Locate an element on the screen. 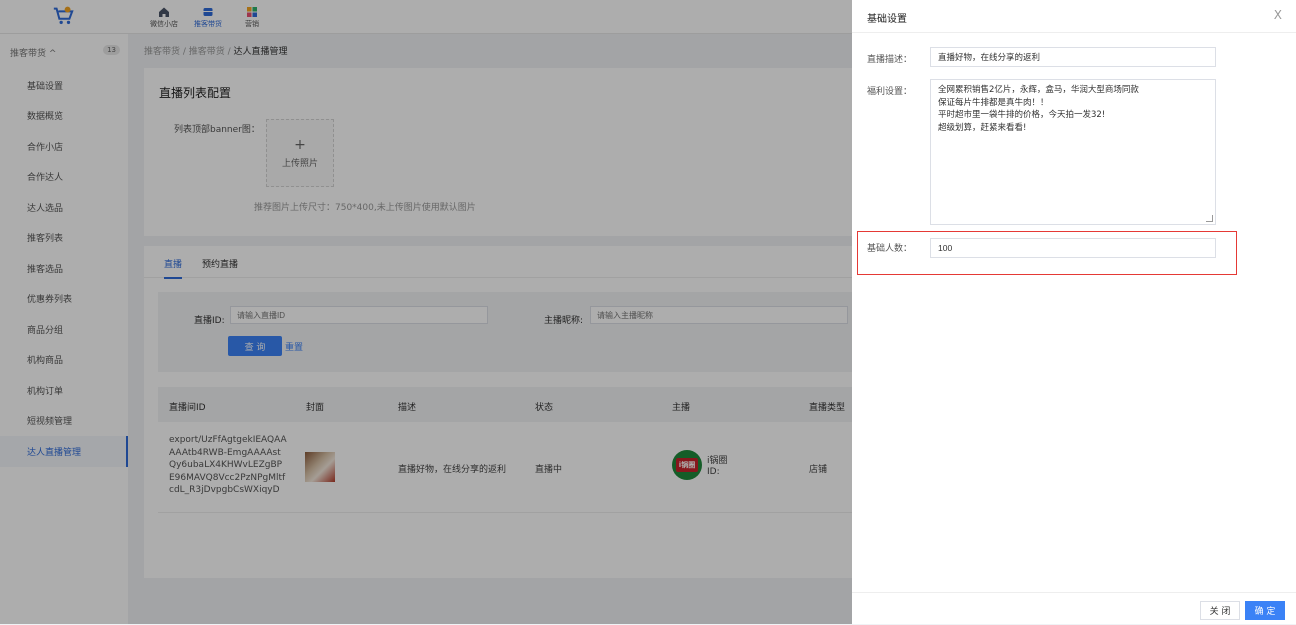 This screenshot has width=1296, height=625. close-icon: X is located at coordinates (1278, 15).